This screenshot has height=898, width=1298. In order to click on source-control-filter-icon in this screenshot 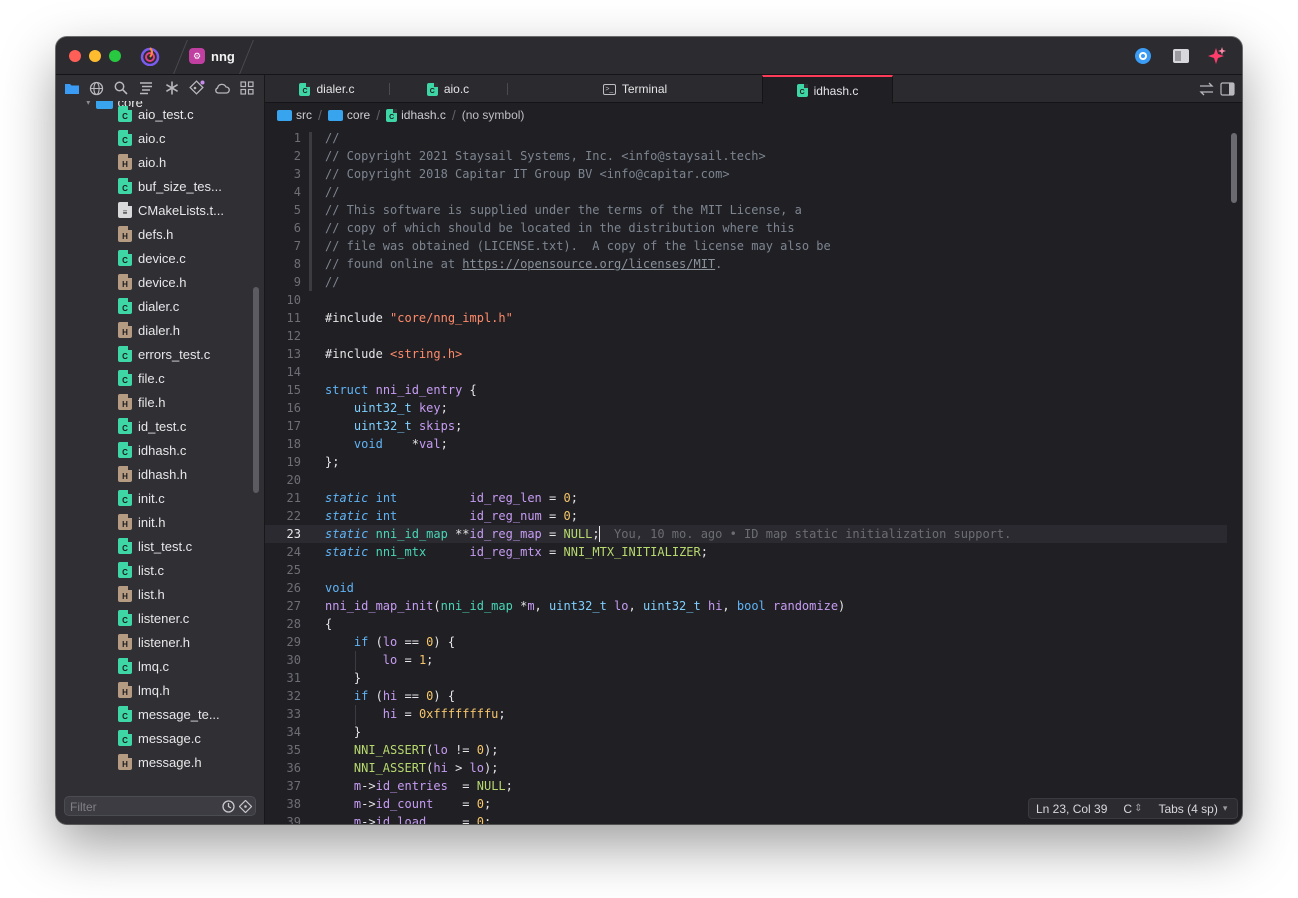, I will do `click(245, 806)`.